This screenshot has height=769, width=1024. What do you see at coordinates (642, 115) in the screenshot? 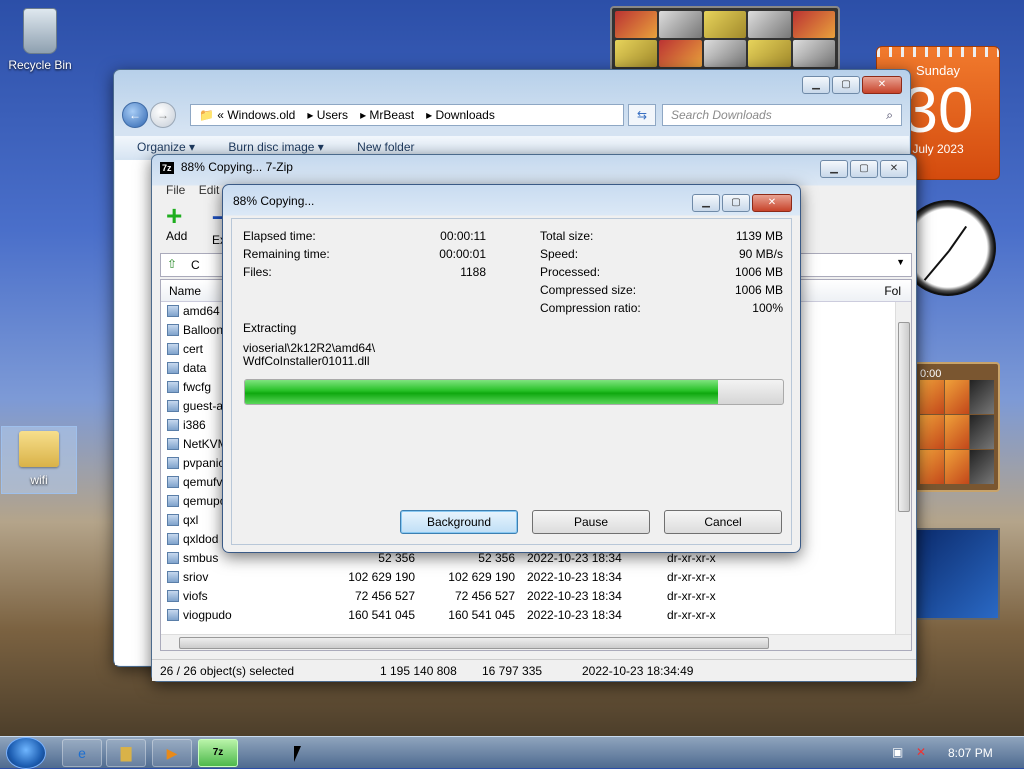
I see `refresh-icon: ⇆` at bounding box center [642, 115].